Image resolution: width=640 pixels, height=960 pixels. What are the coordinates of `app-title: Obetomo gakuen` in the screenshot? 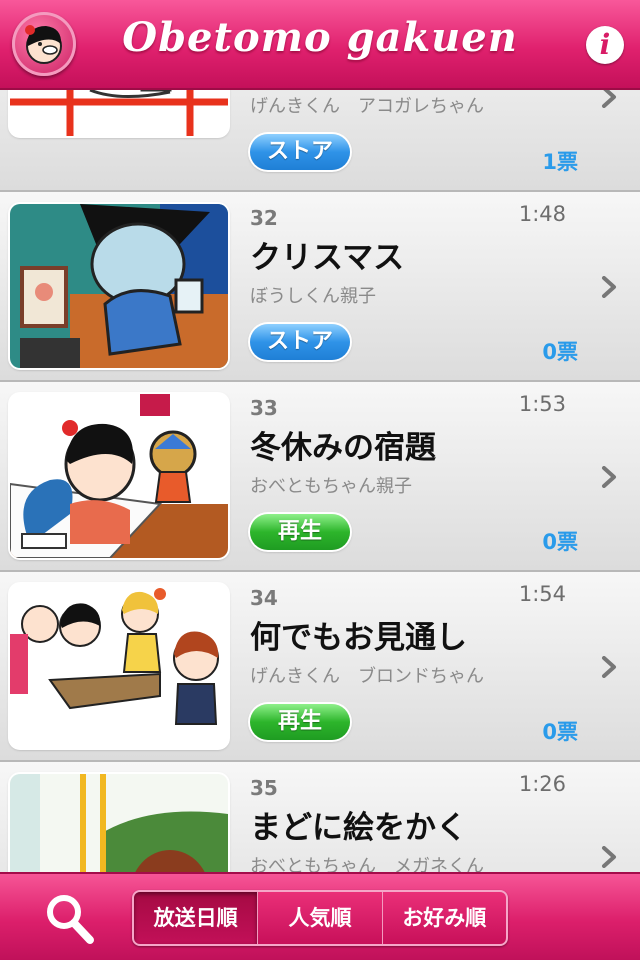 It's located at (320, 37).